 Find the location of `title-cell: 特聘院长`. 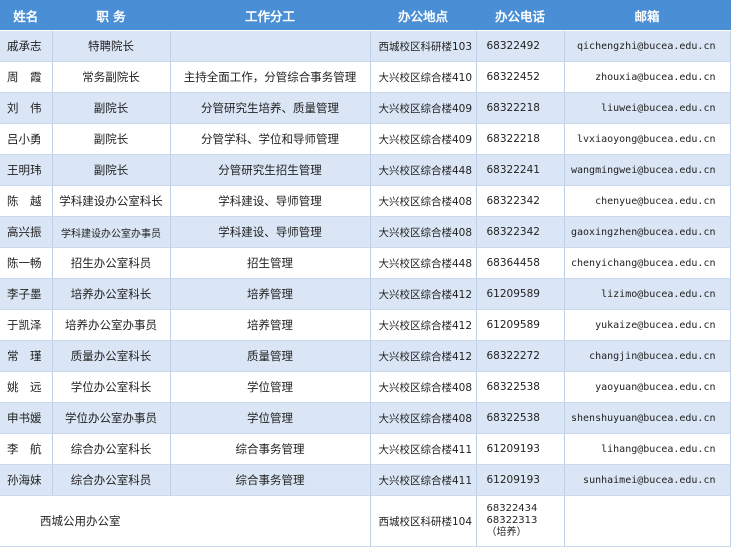

title-cell: 特聘院长 is located at coordinates (111, 46).